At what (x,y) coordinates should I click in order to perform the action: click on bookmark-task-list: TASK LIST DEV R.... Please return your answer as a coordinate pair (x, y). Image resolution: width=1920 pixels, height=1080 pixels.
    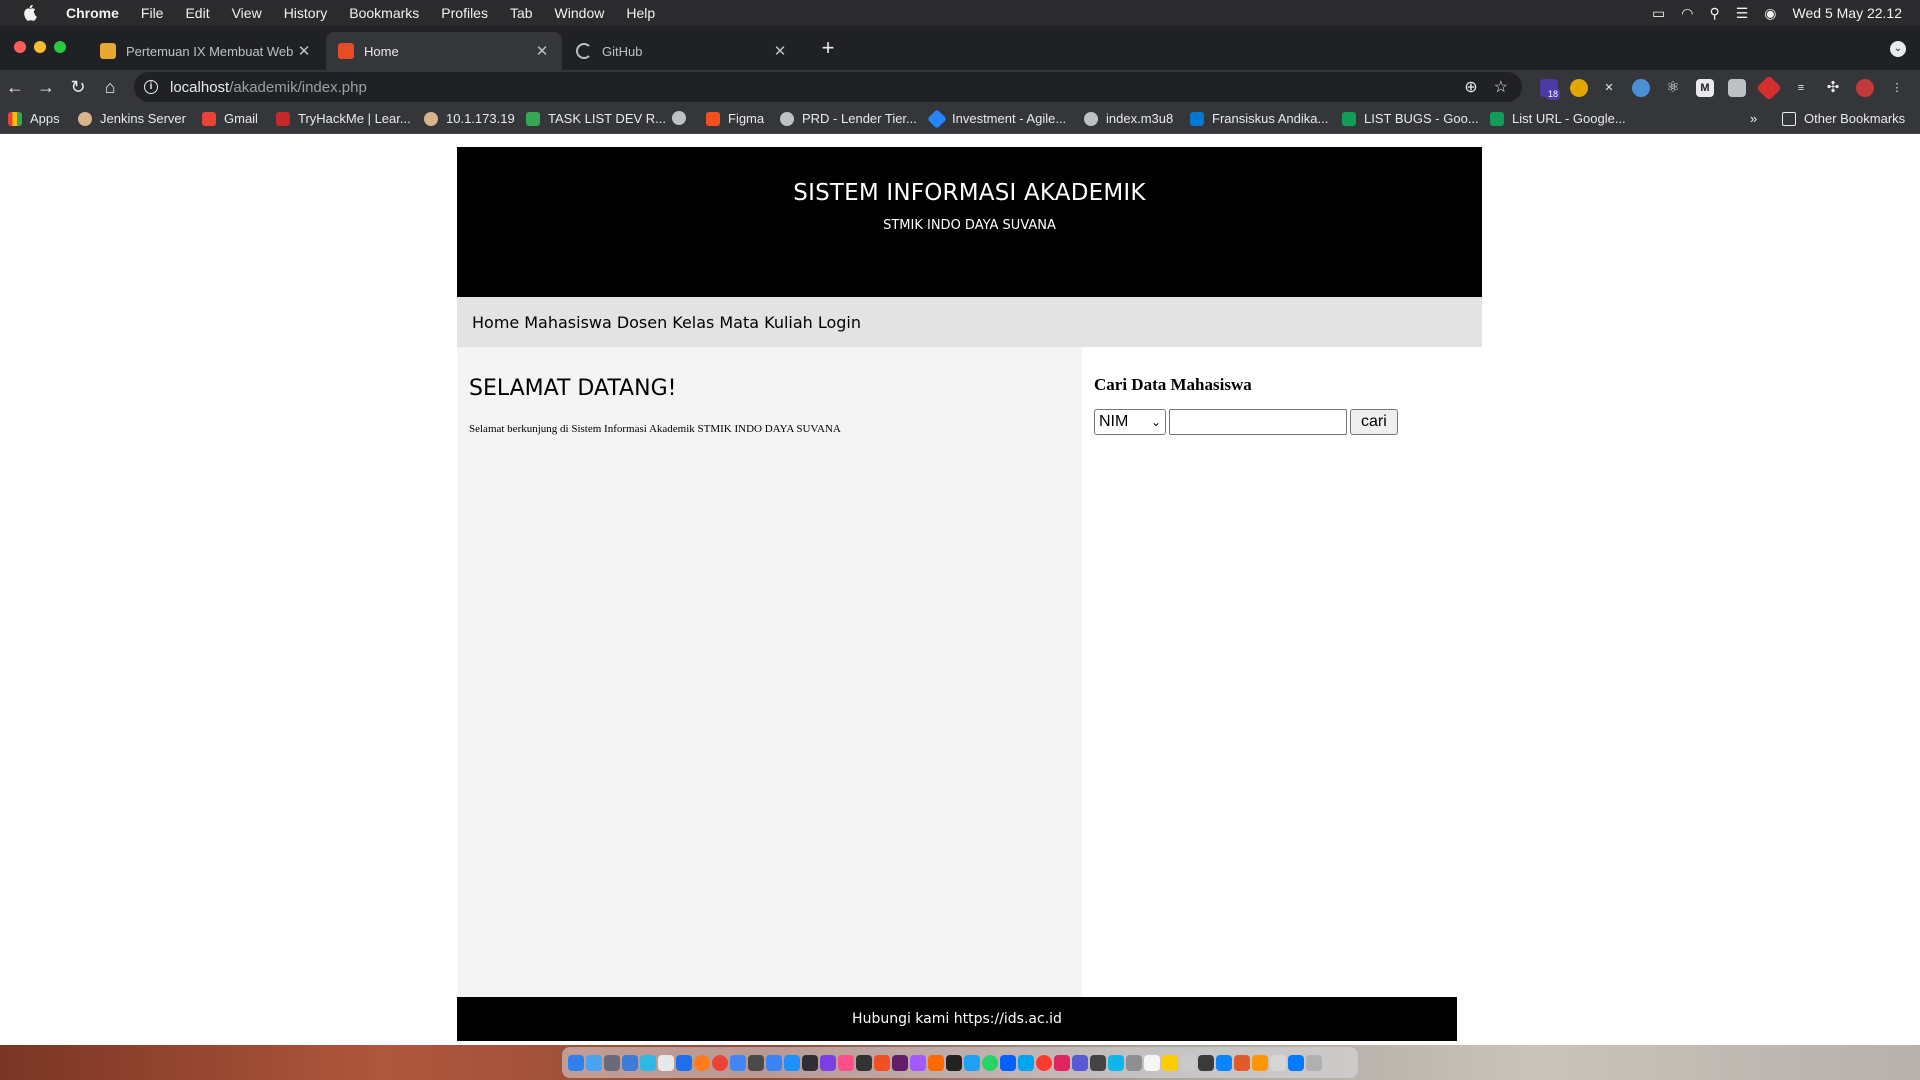
    Looking at the image, I should click on (596, 118).